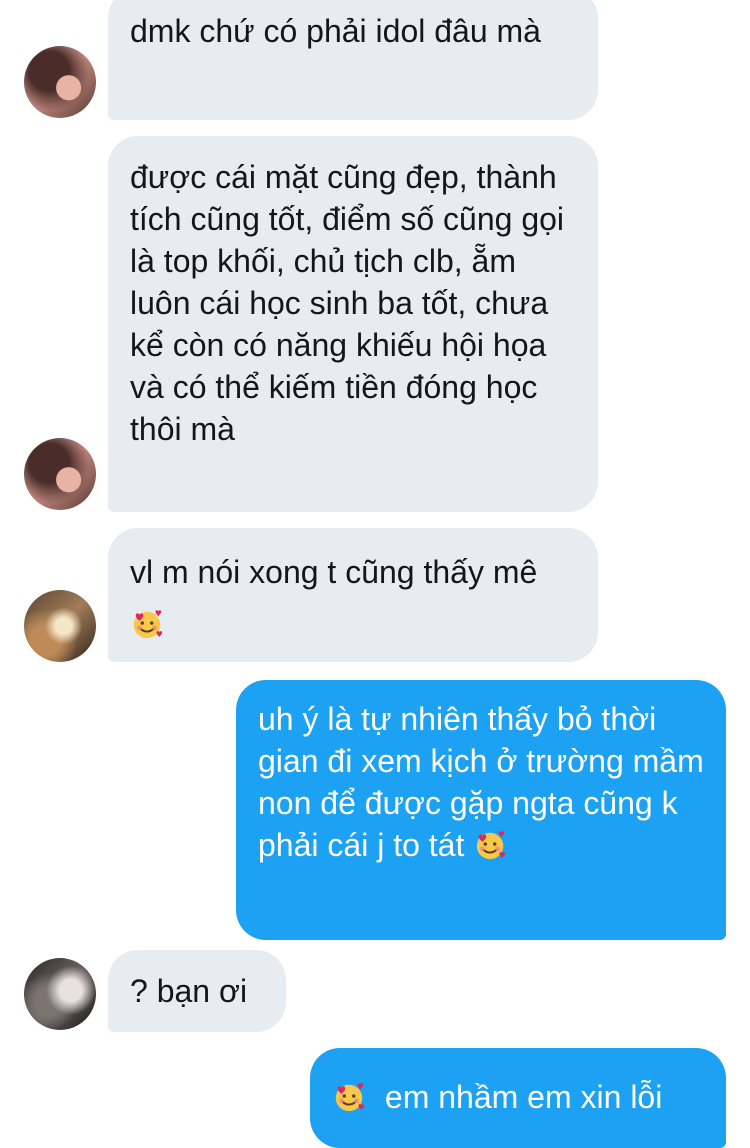 The image size is (750, 1148). I want to click on message-bubble-incoming: dmk chứ có phải idol đâu mà, so click(353, 60).